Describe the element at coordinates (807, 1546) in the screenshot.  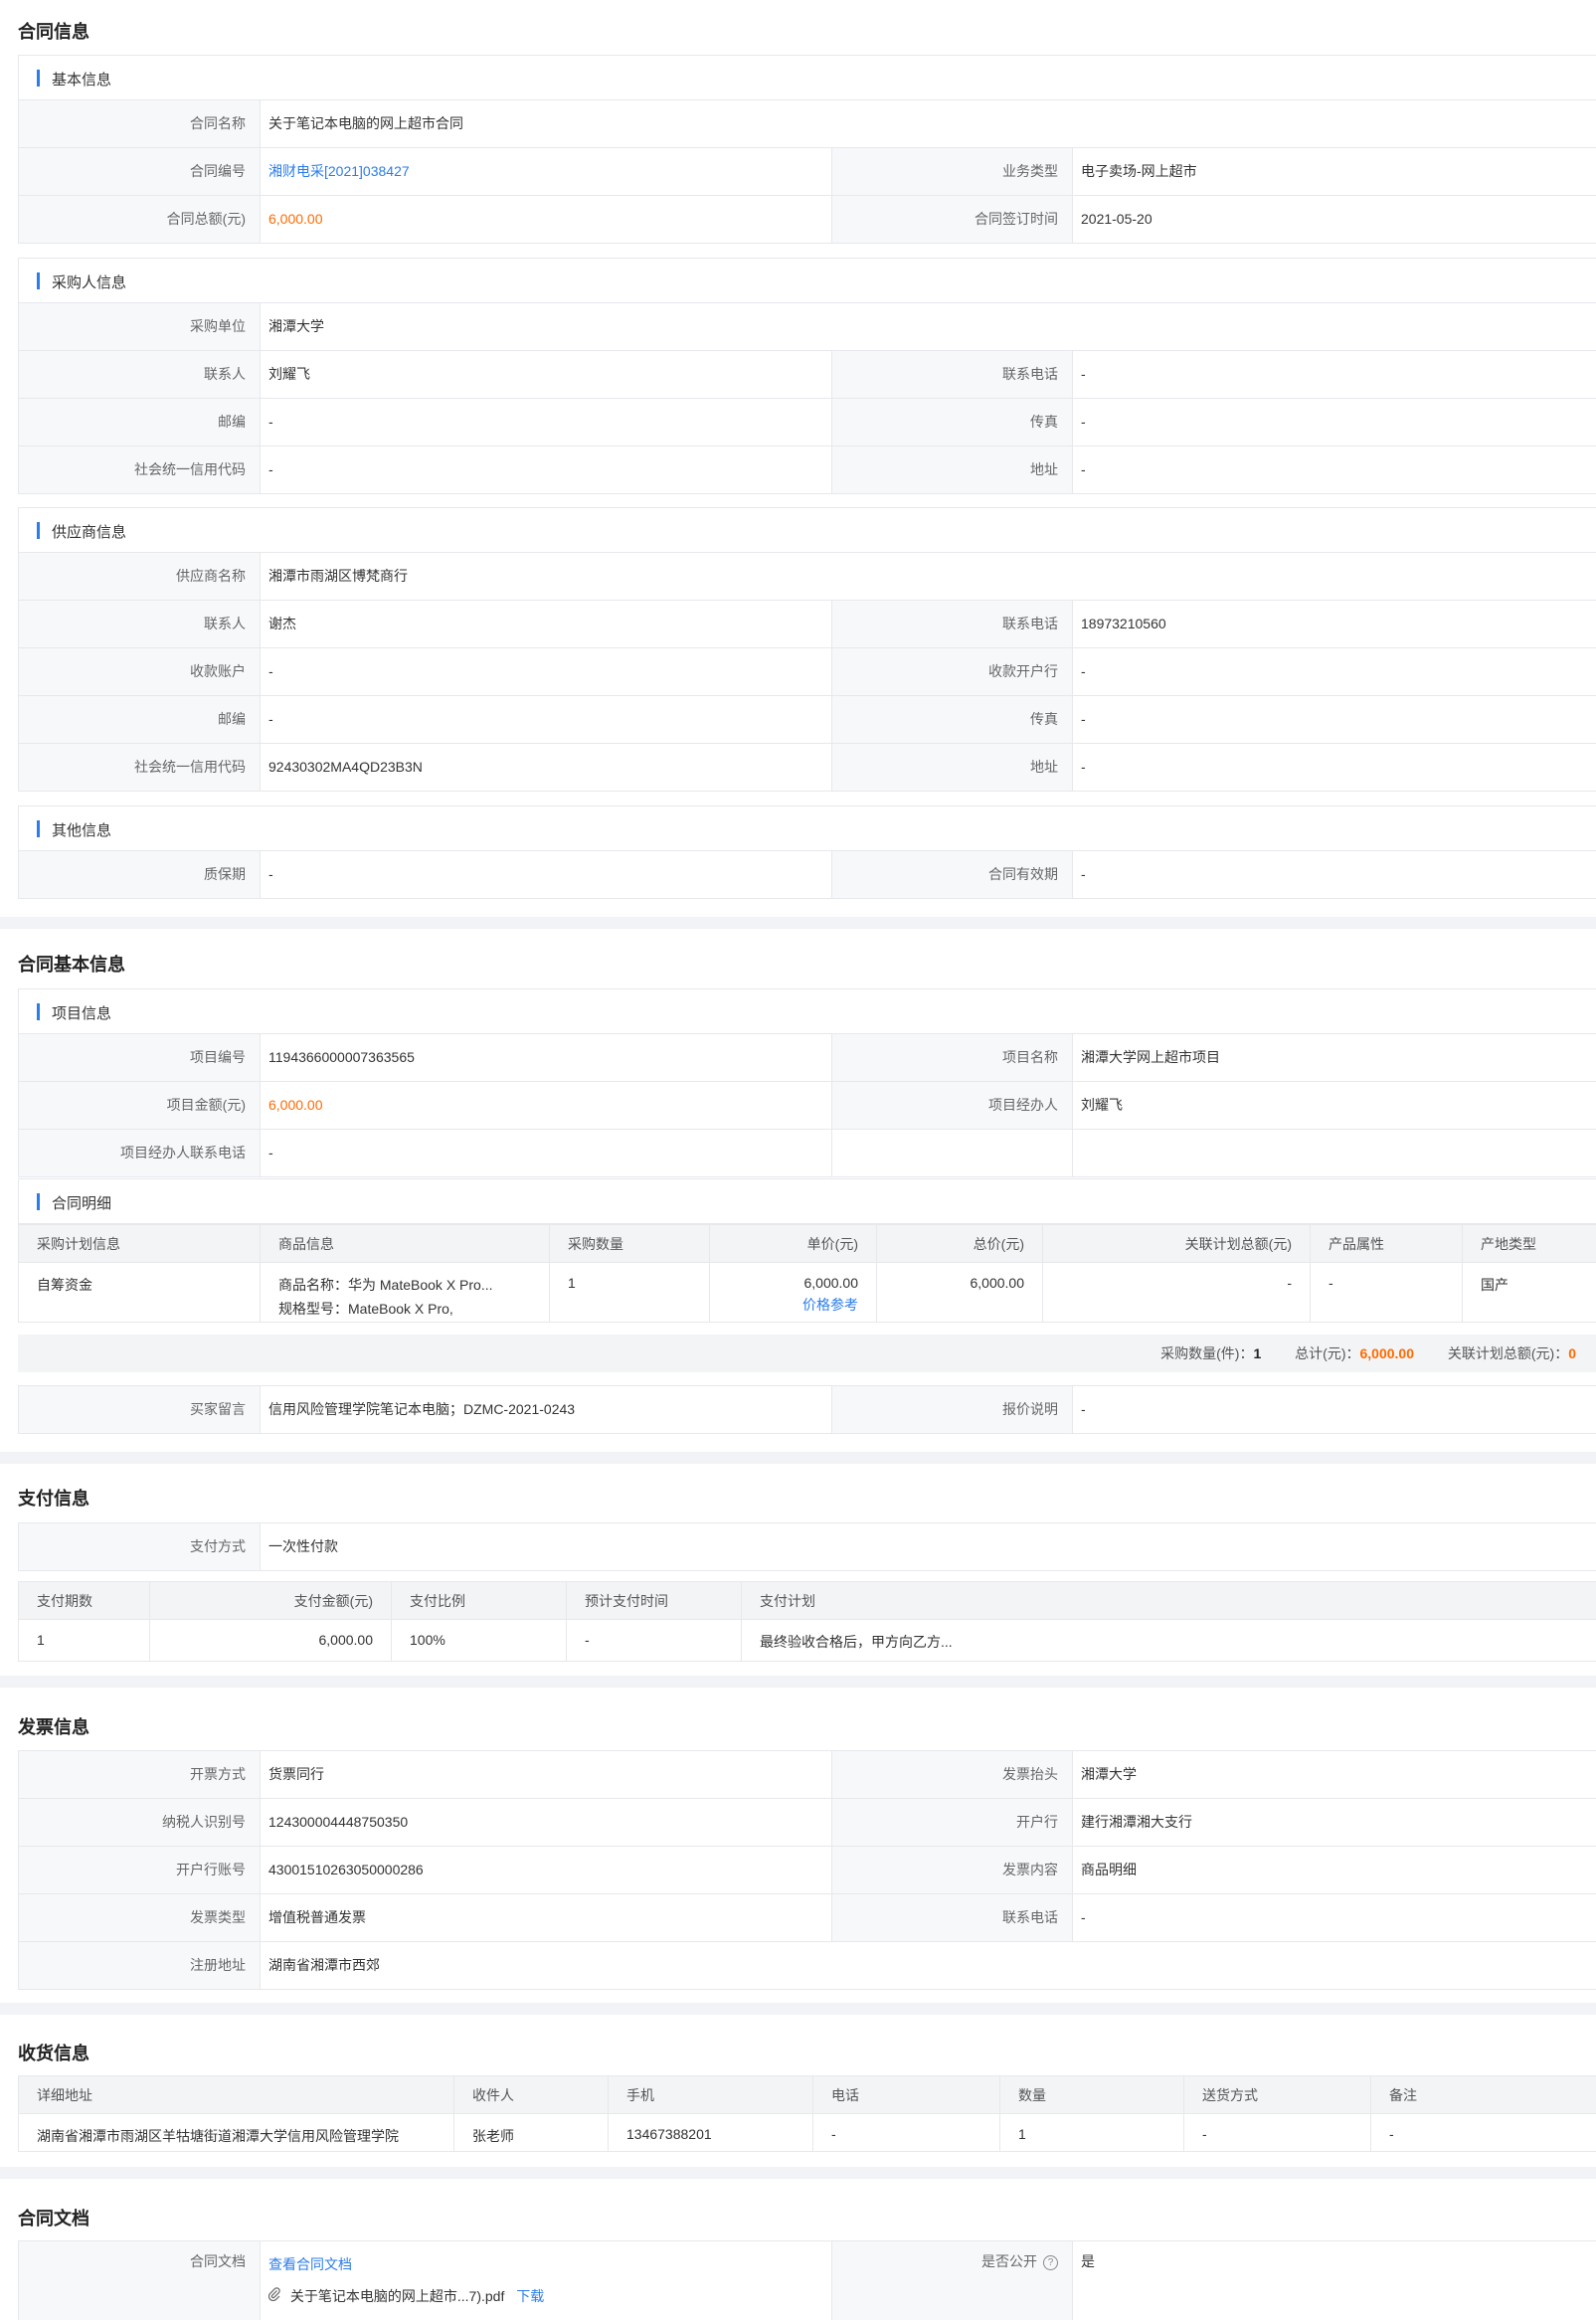
I see `payment-method-grid: 支付方式 一次性付款` at that location.